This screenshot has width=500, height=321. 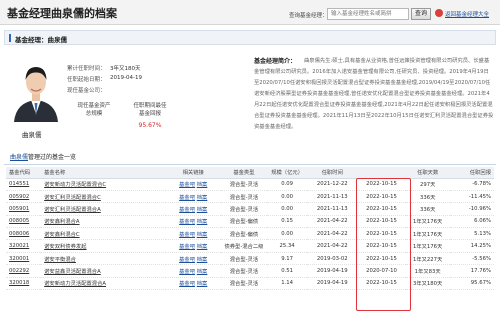 What do you see at coordinates (19, 157) in the screenshot?
I see `manager-name-link: 曲泉儒` at bounding box center [19, 157].